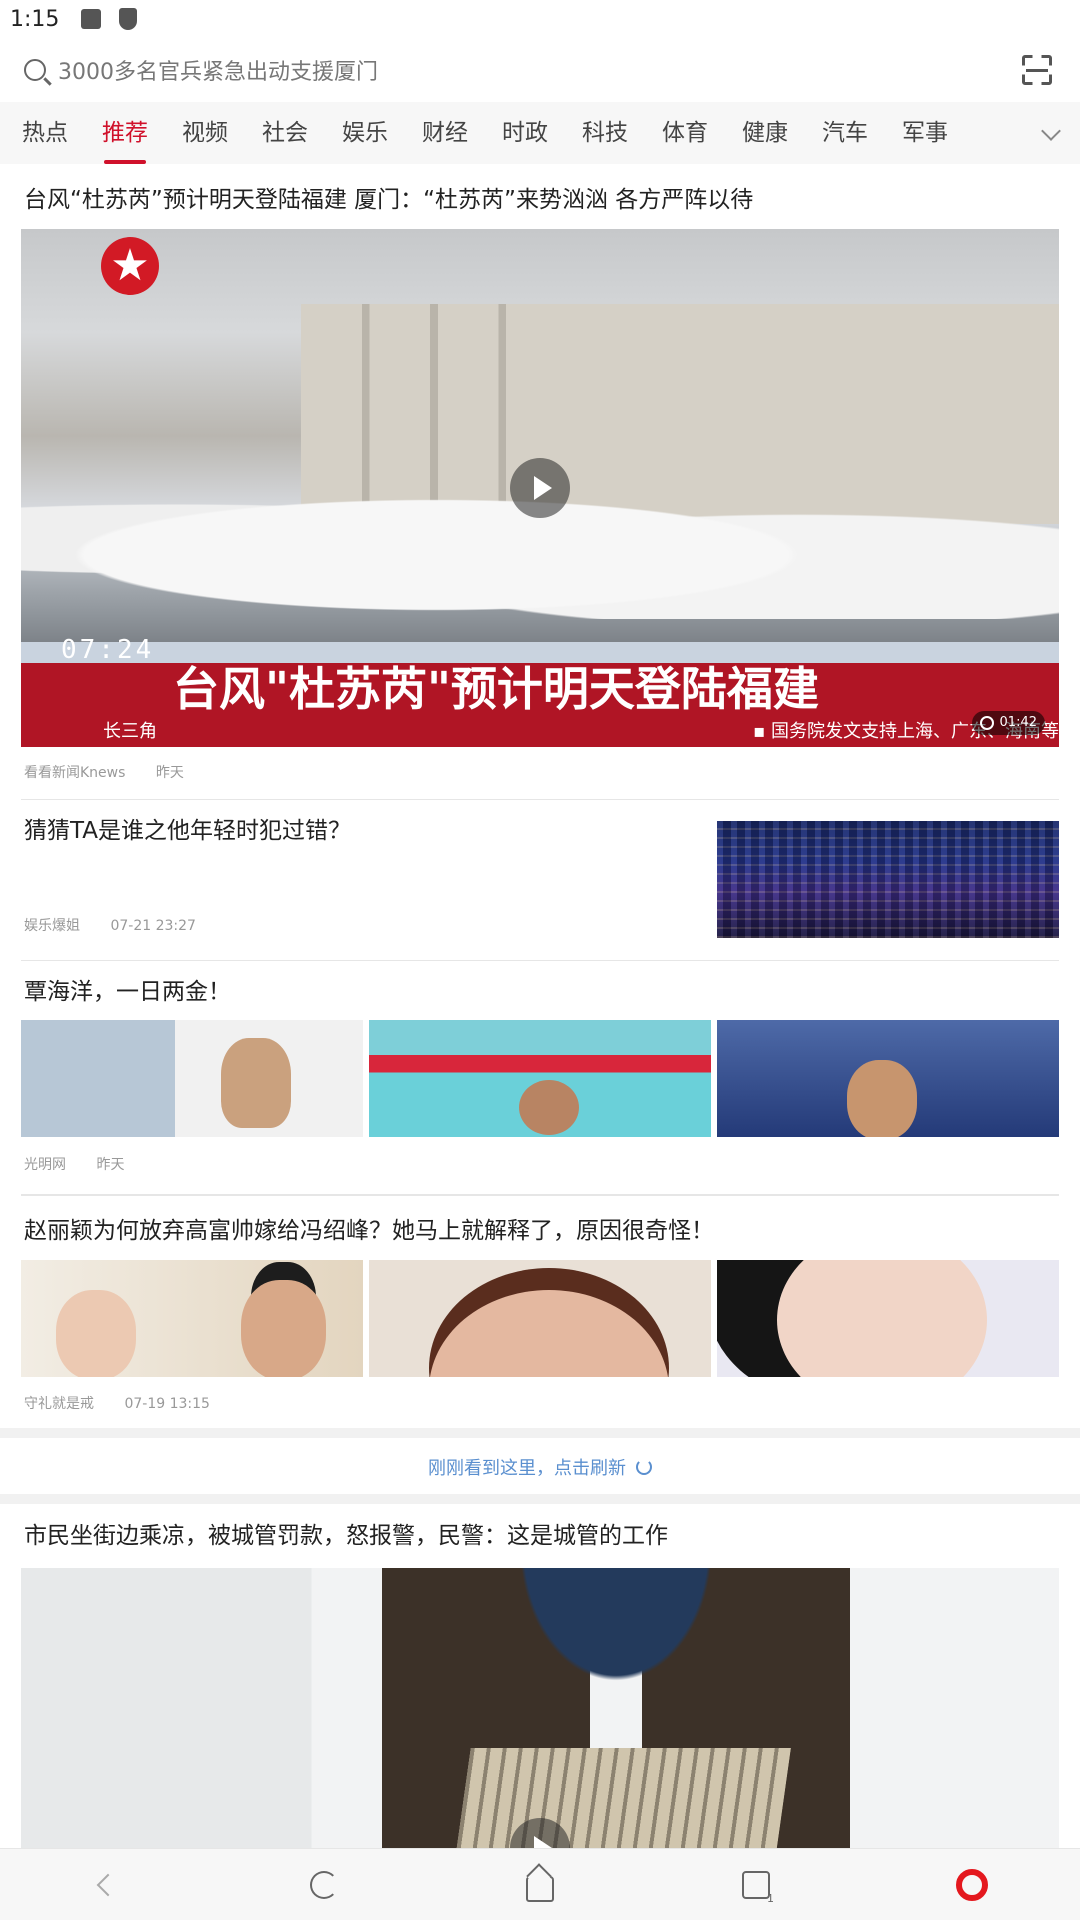 The height and width of the screenshot is (1920, 1080). I want to click on tabs-icon: 1, so click(758, 1888).